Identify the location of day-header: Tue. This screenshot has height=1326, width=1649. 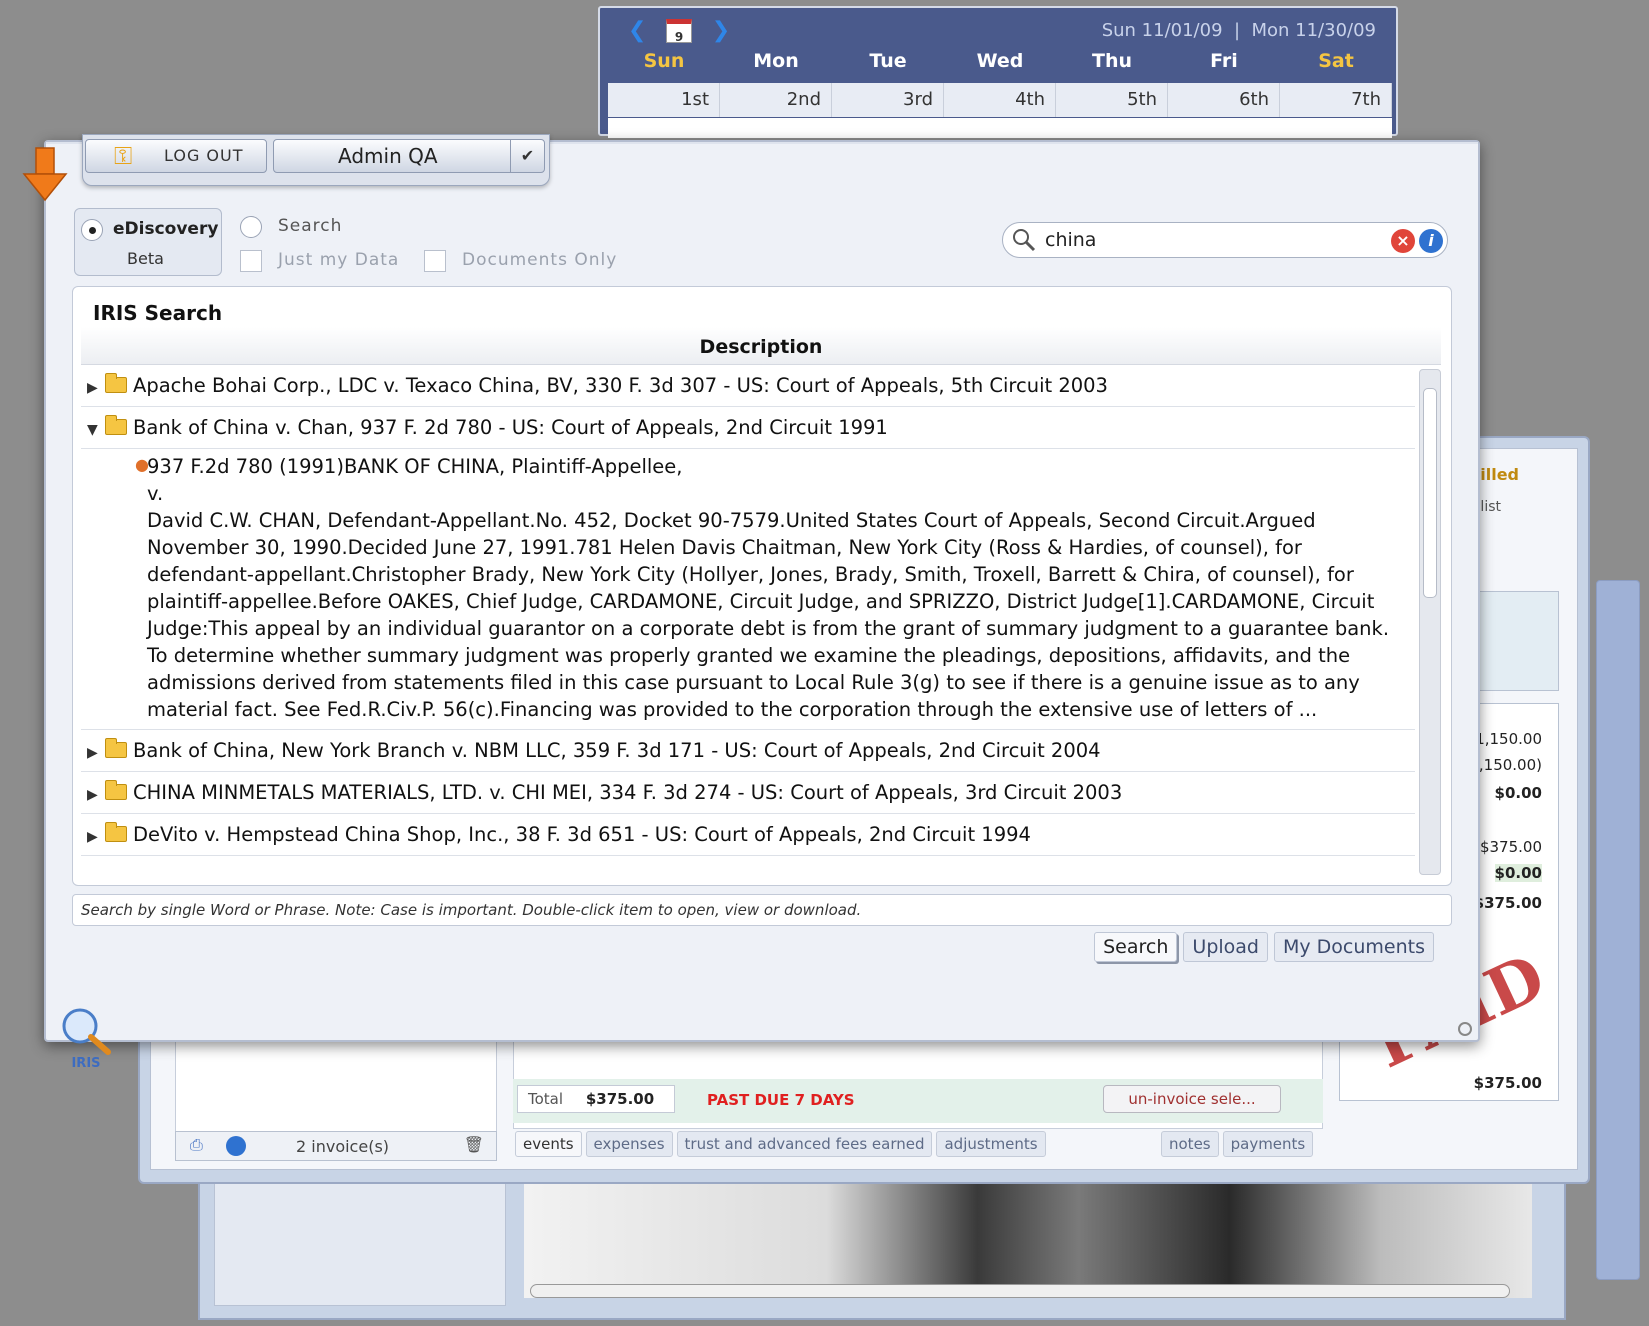
(888, 61).